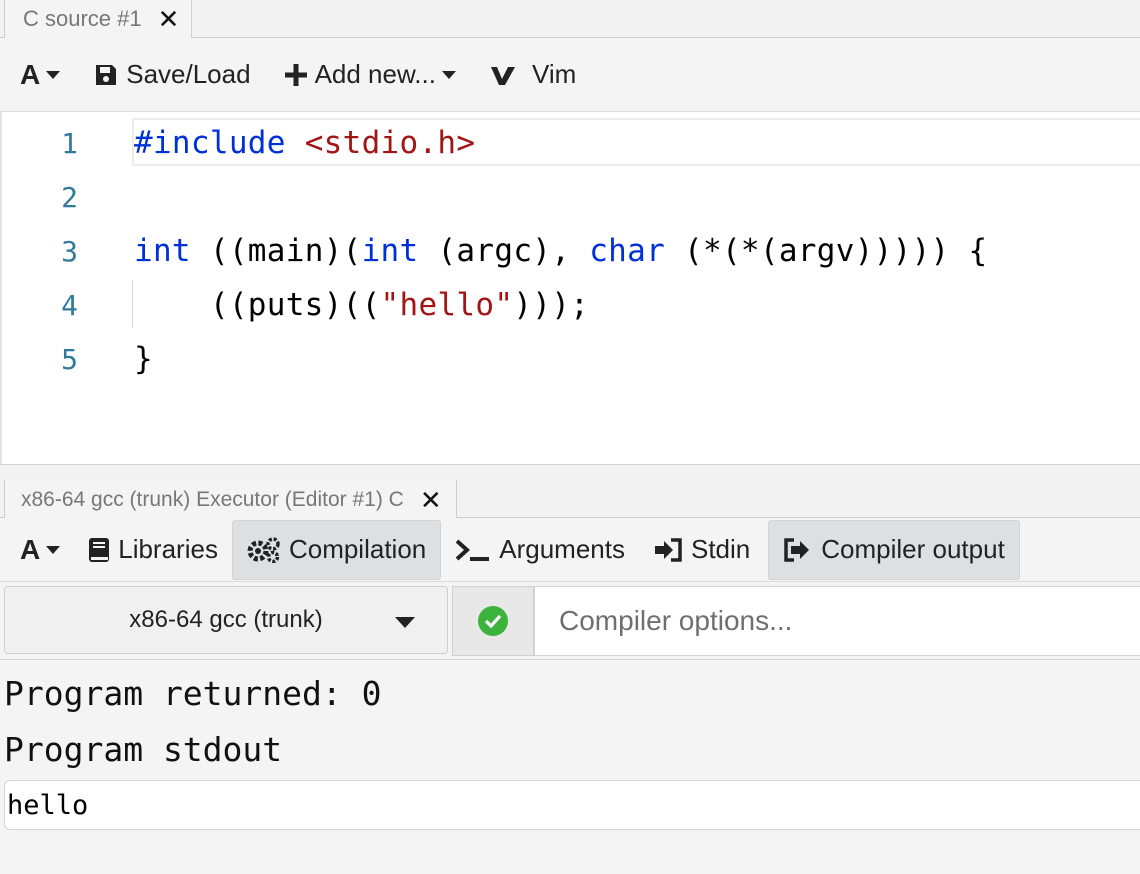  What do you see at coordinates (210, 143) in the screenshot?
I see `keyword-token: #include` at bounding box center [210, 143].